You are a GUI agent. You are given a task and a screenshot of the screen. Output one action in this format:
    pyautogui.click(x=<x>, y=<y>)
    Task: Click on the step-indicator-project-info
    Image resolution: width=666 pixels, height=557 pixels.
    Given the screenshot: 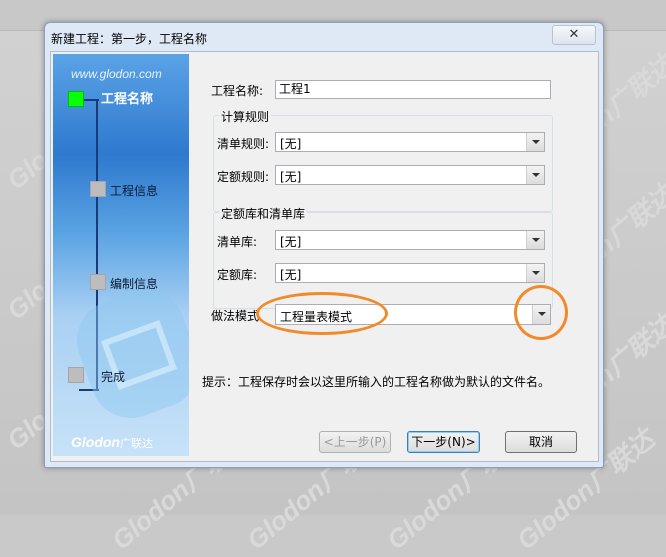 What is the action you would take?
    pyautogui.click(x=98, y=189)
    